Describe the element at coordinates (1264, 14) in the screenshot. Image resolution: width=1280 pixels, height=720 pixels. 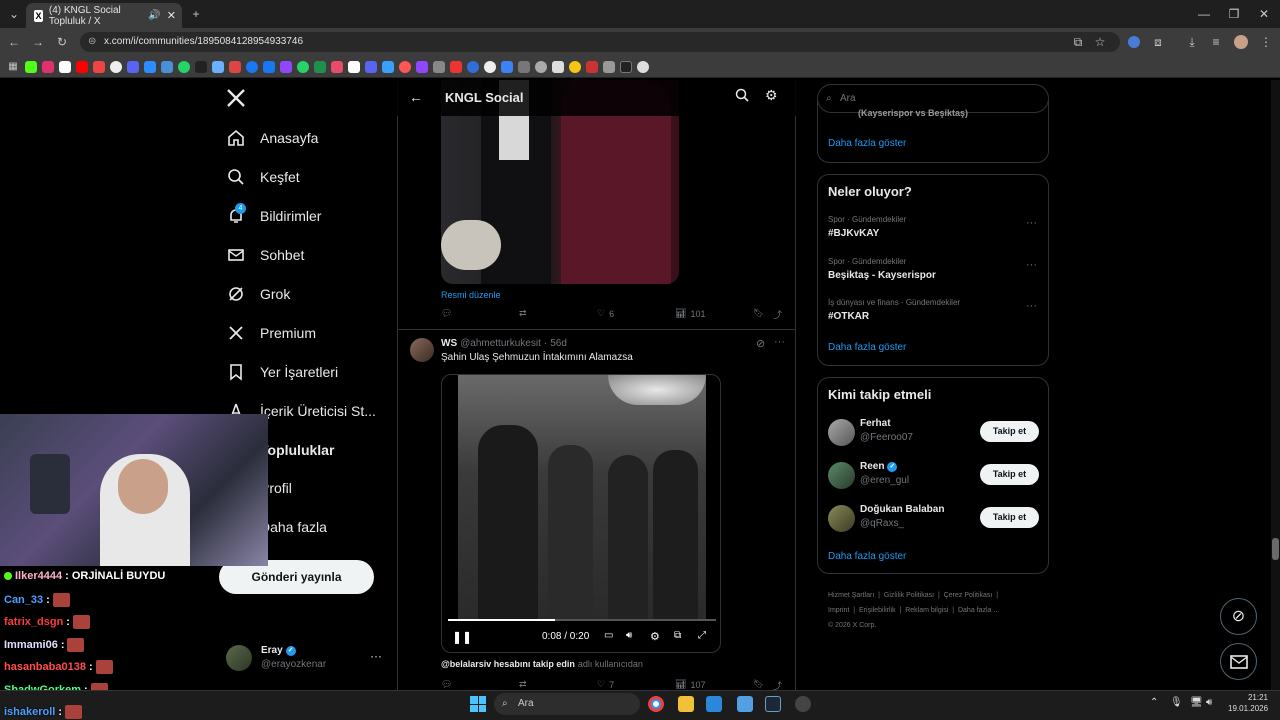
I see `window-close-icon: ✕` at that location.